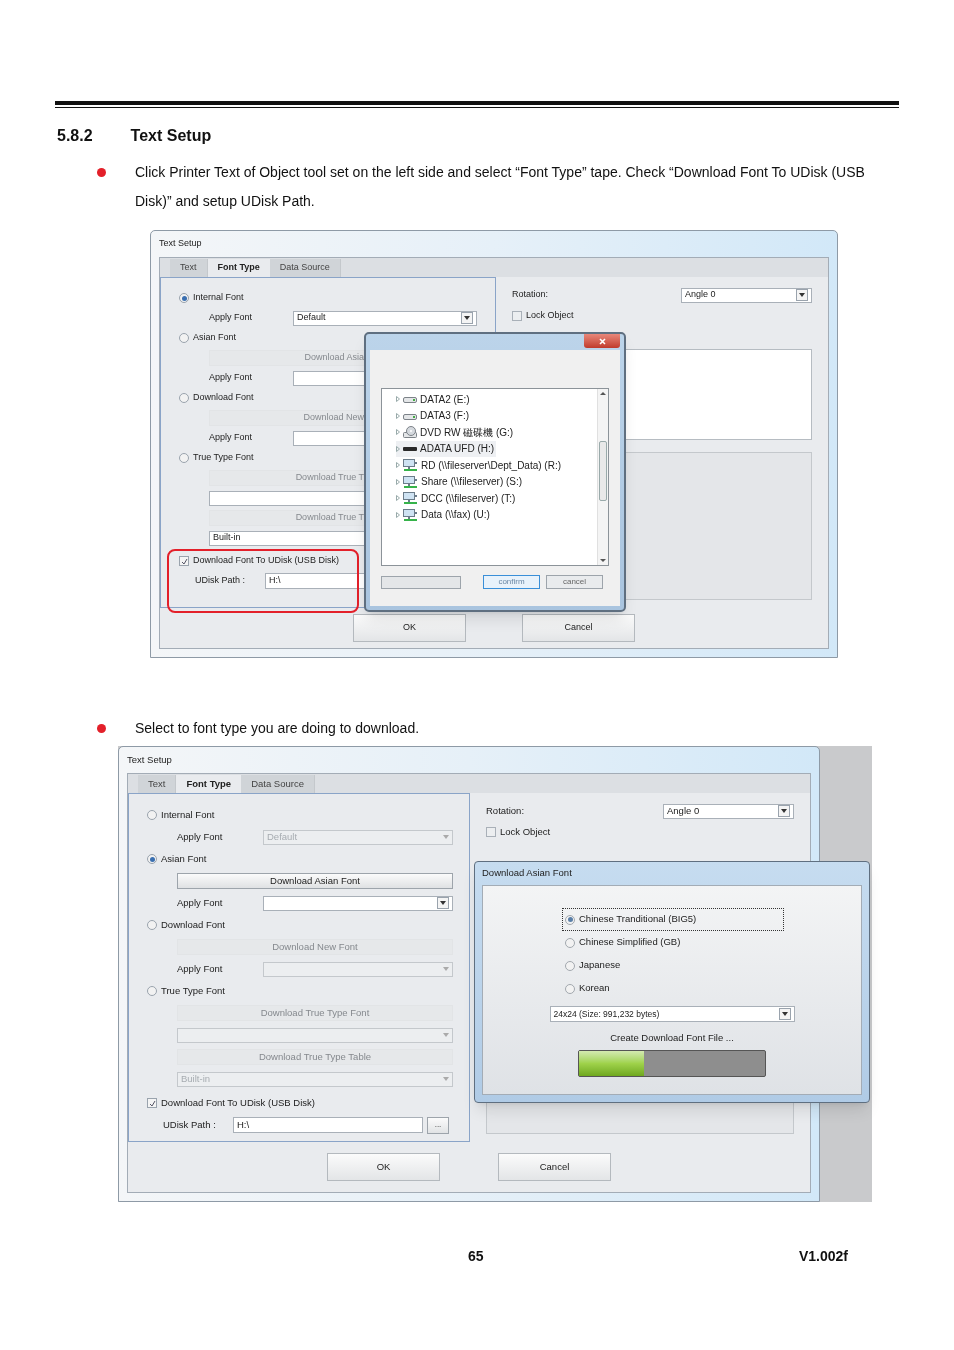  Describe the element at coordinates (75, 136) in the screenshot. I see `section-number: 5.8.2` at that location.